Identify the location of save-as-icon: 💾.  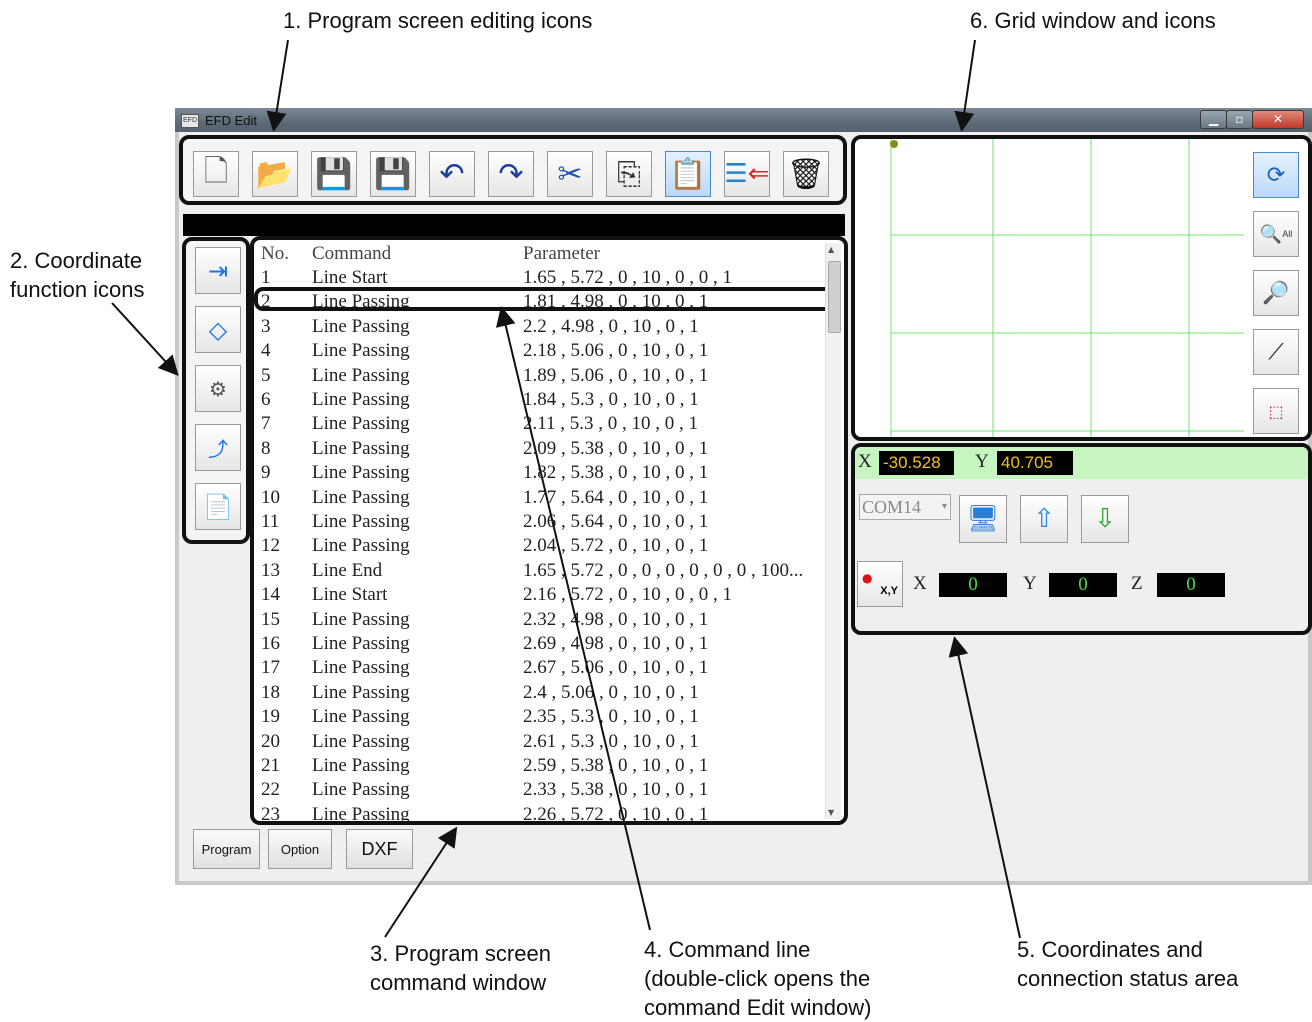
(393, 174).